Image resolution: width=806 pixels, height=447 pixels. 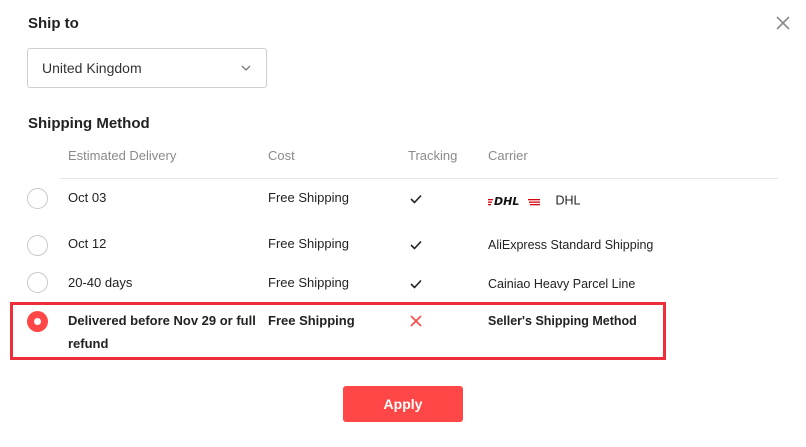 I want to click on column-header-tracking: Tracking, so click(x=433, y=155).